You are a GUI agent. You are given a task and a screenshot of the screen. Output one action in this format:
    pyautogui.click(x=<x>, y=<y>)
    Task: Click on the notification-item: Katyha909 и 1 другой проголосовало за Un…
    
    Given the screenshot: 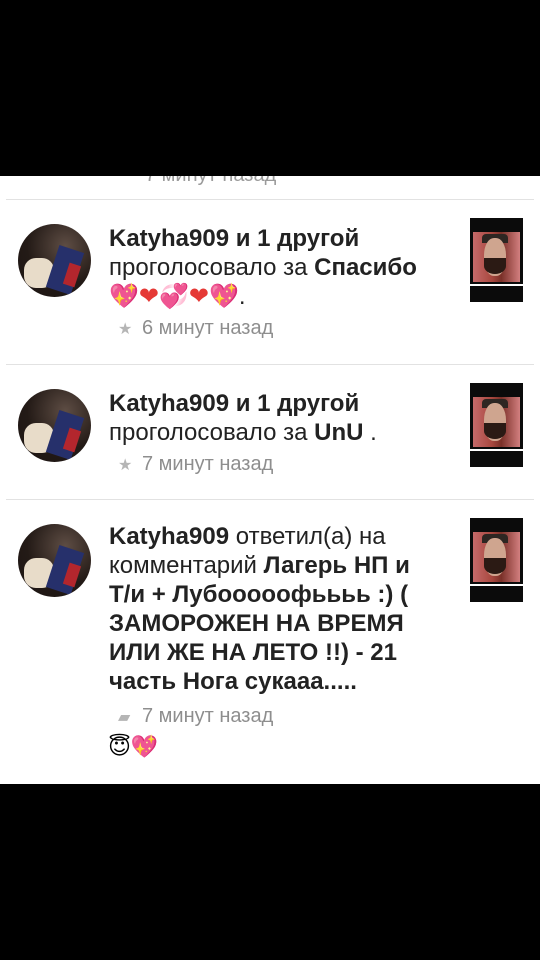 What is the action you would take?
    pyautogui.click(x=270, y=432)
    